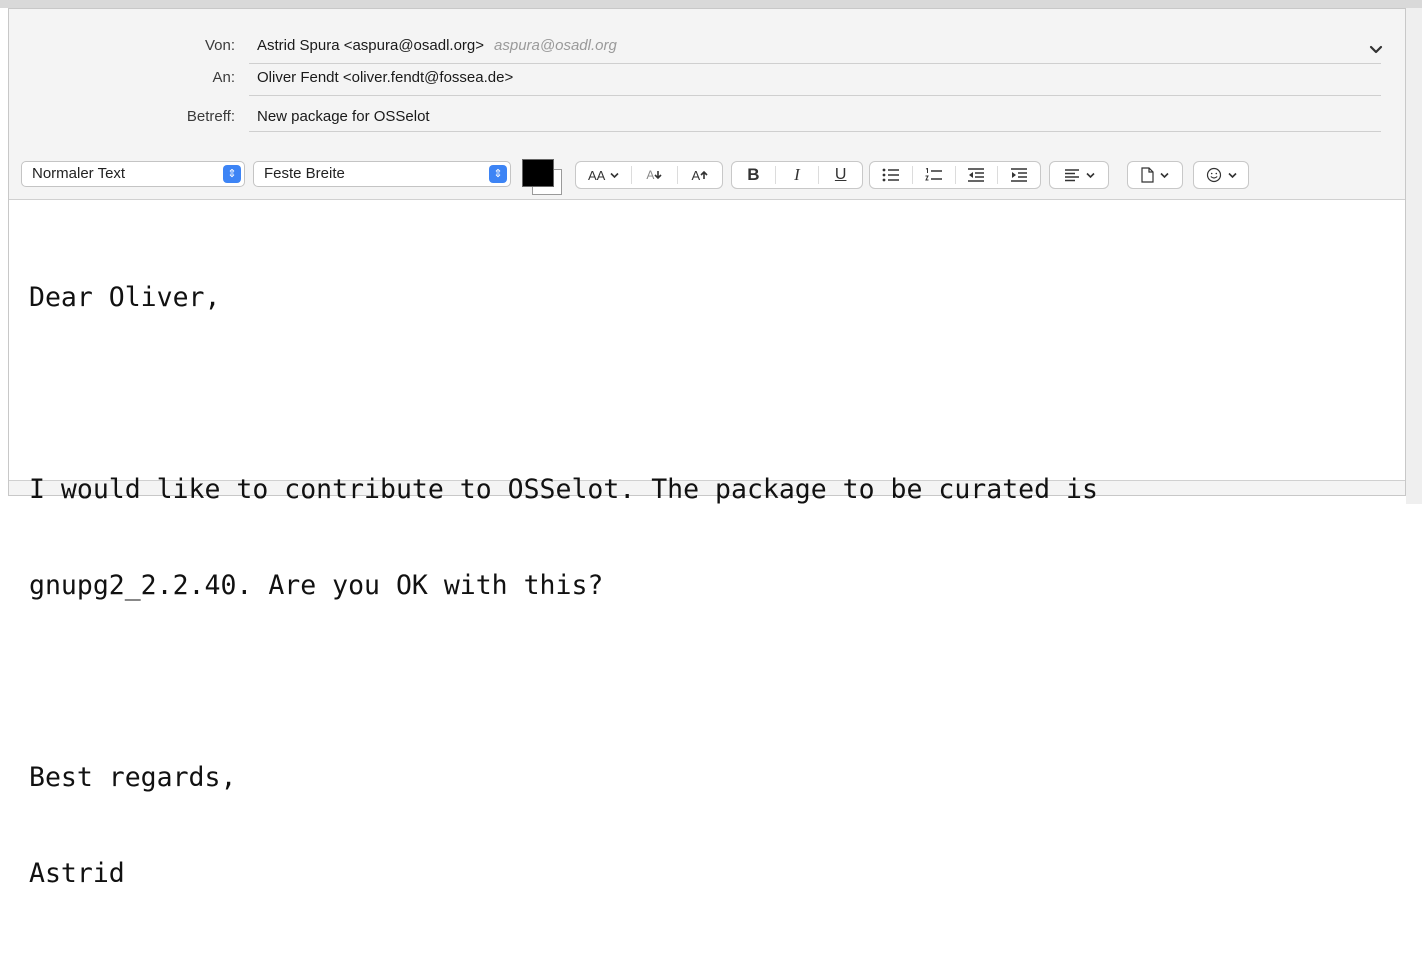 The image size is (1422, 954). What do you see at coordinates (840, 175) in the screenshot?
I see `underline-button: U` at bounding box center [840, 175].